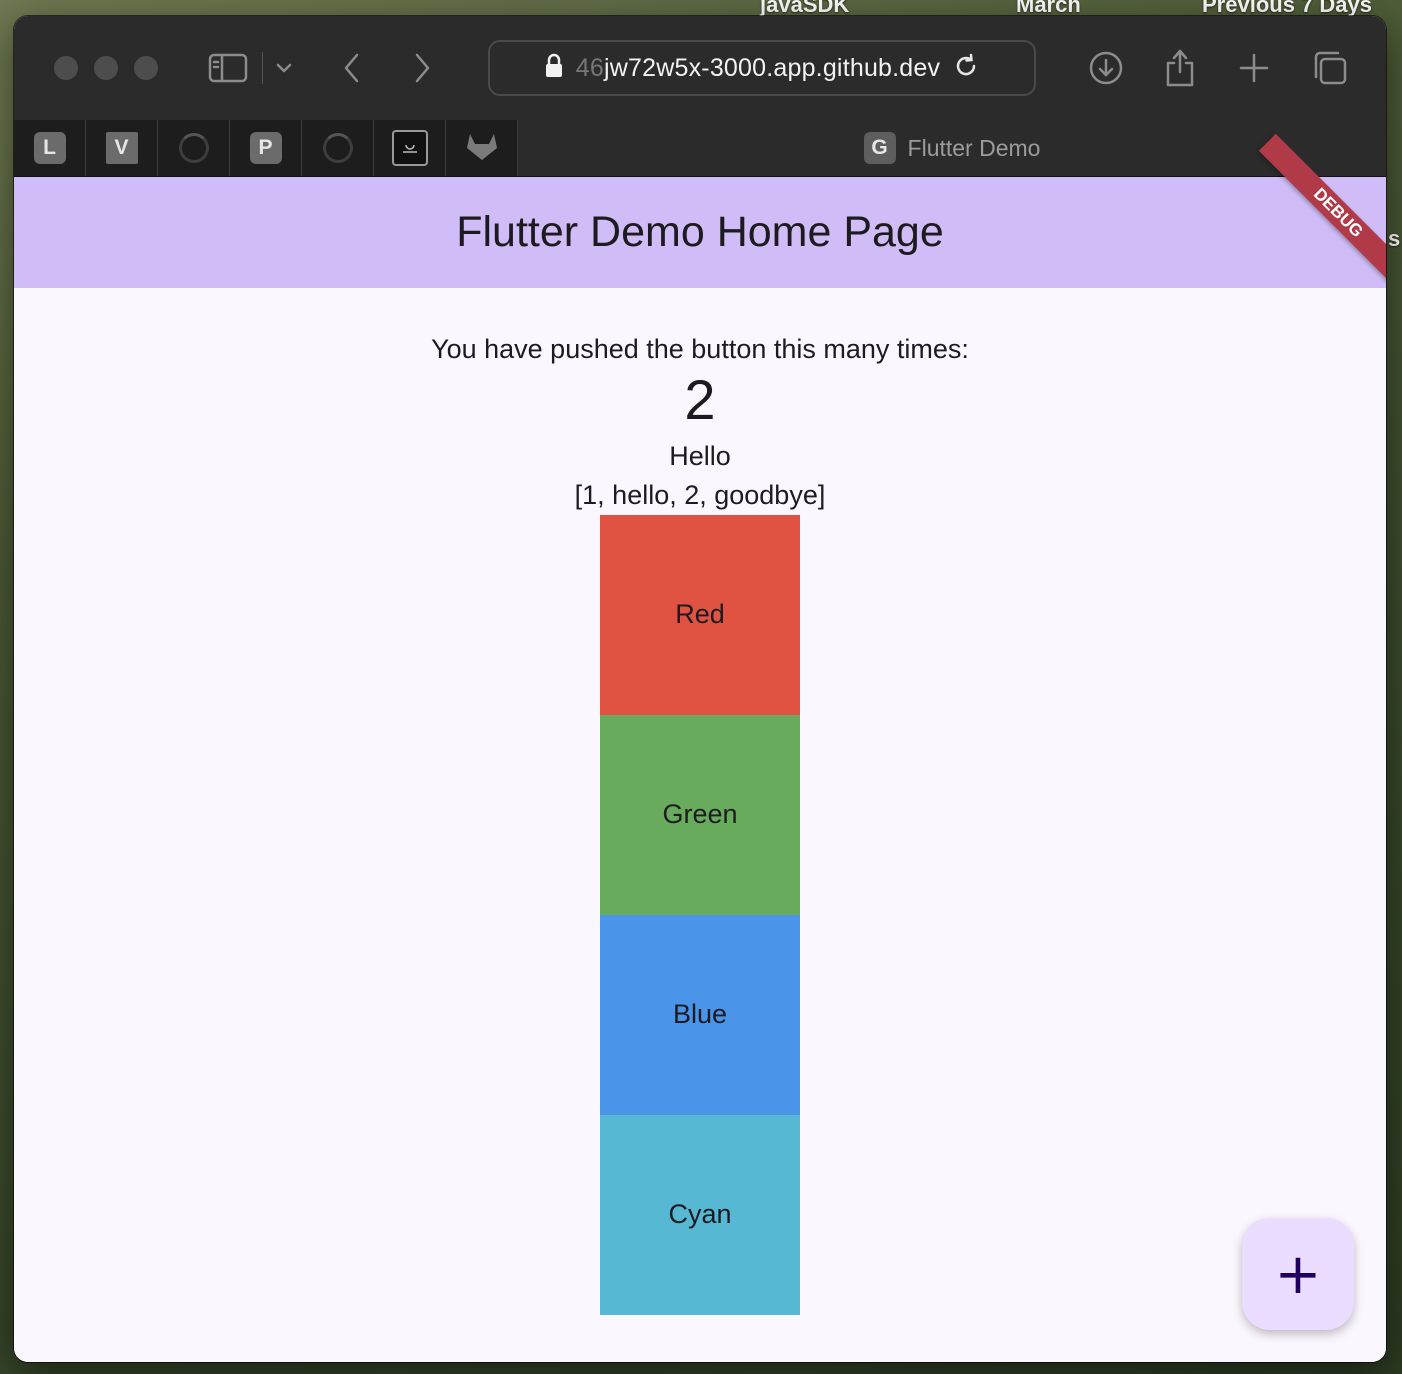 The width and height of the screenshot is (1402, 1374). I want to click on gitlab-icon, so click(482, 148).